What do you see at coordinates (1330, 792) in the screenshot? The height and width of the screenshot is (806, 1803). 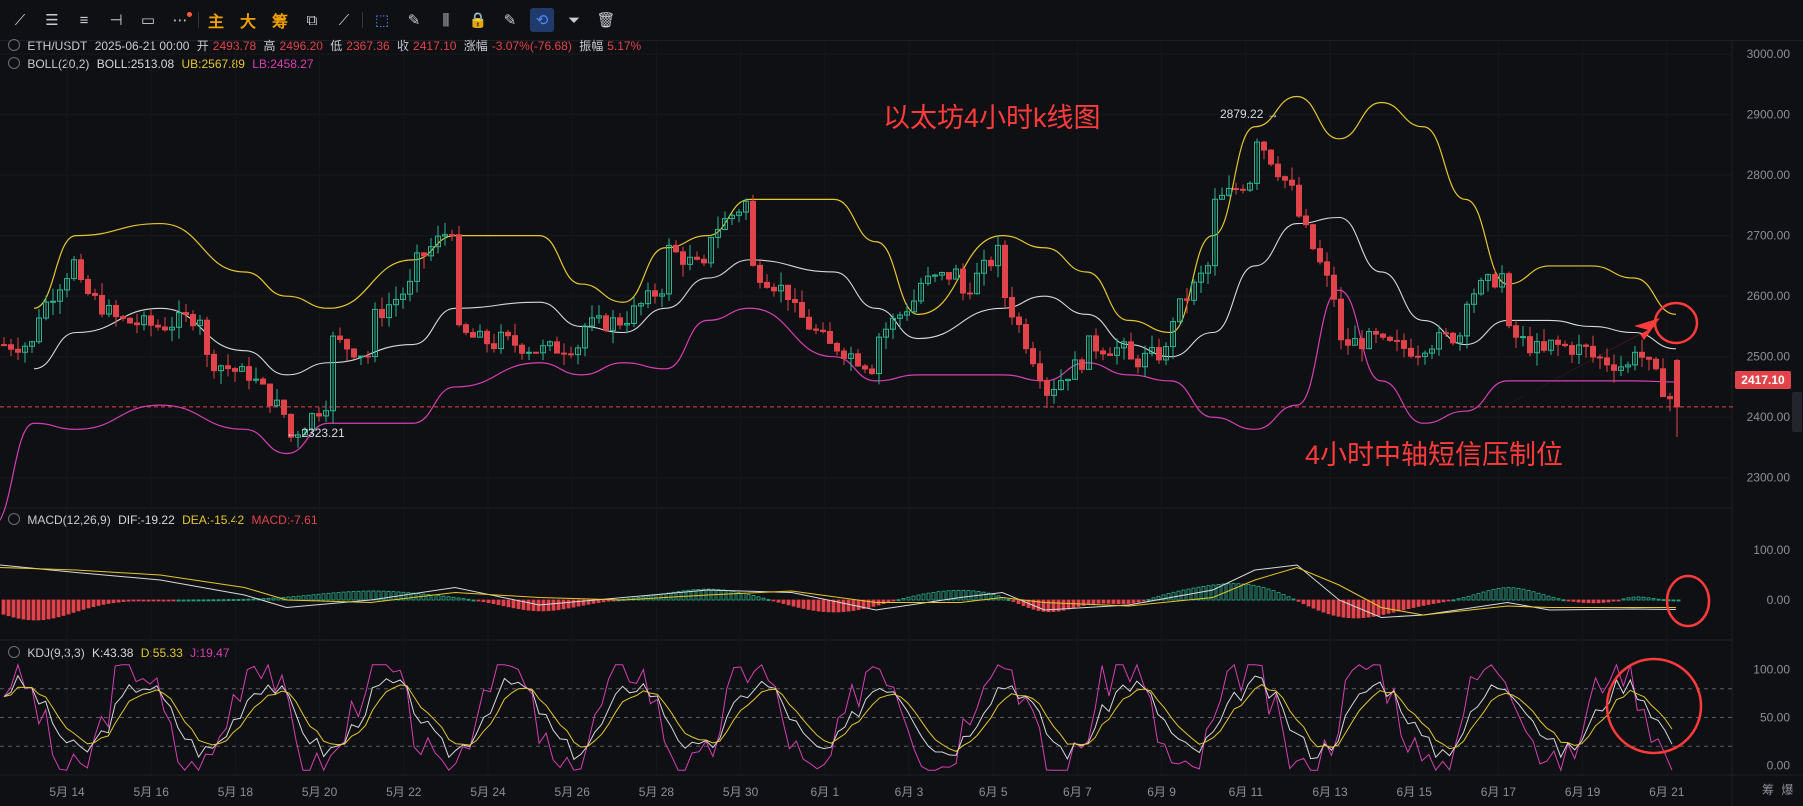 I see `date-tick-label: 6月 13` at bounding box center [1330, 792].